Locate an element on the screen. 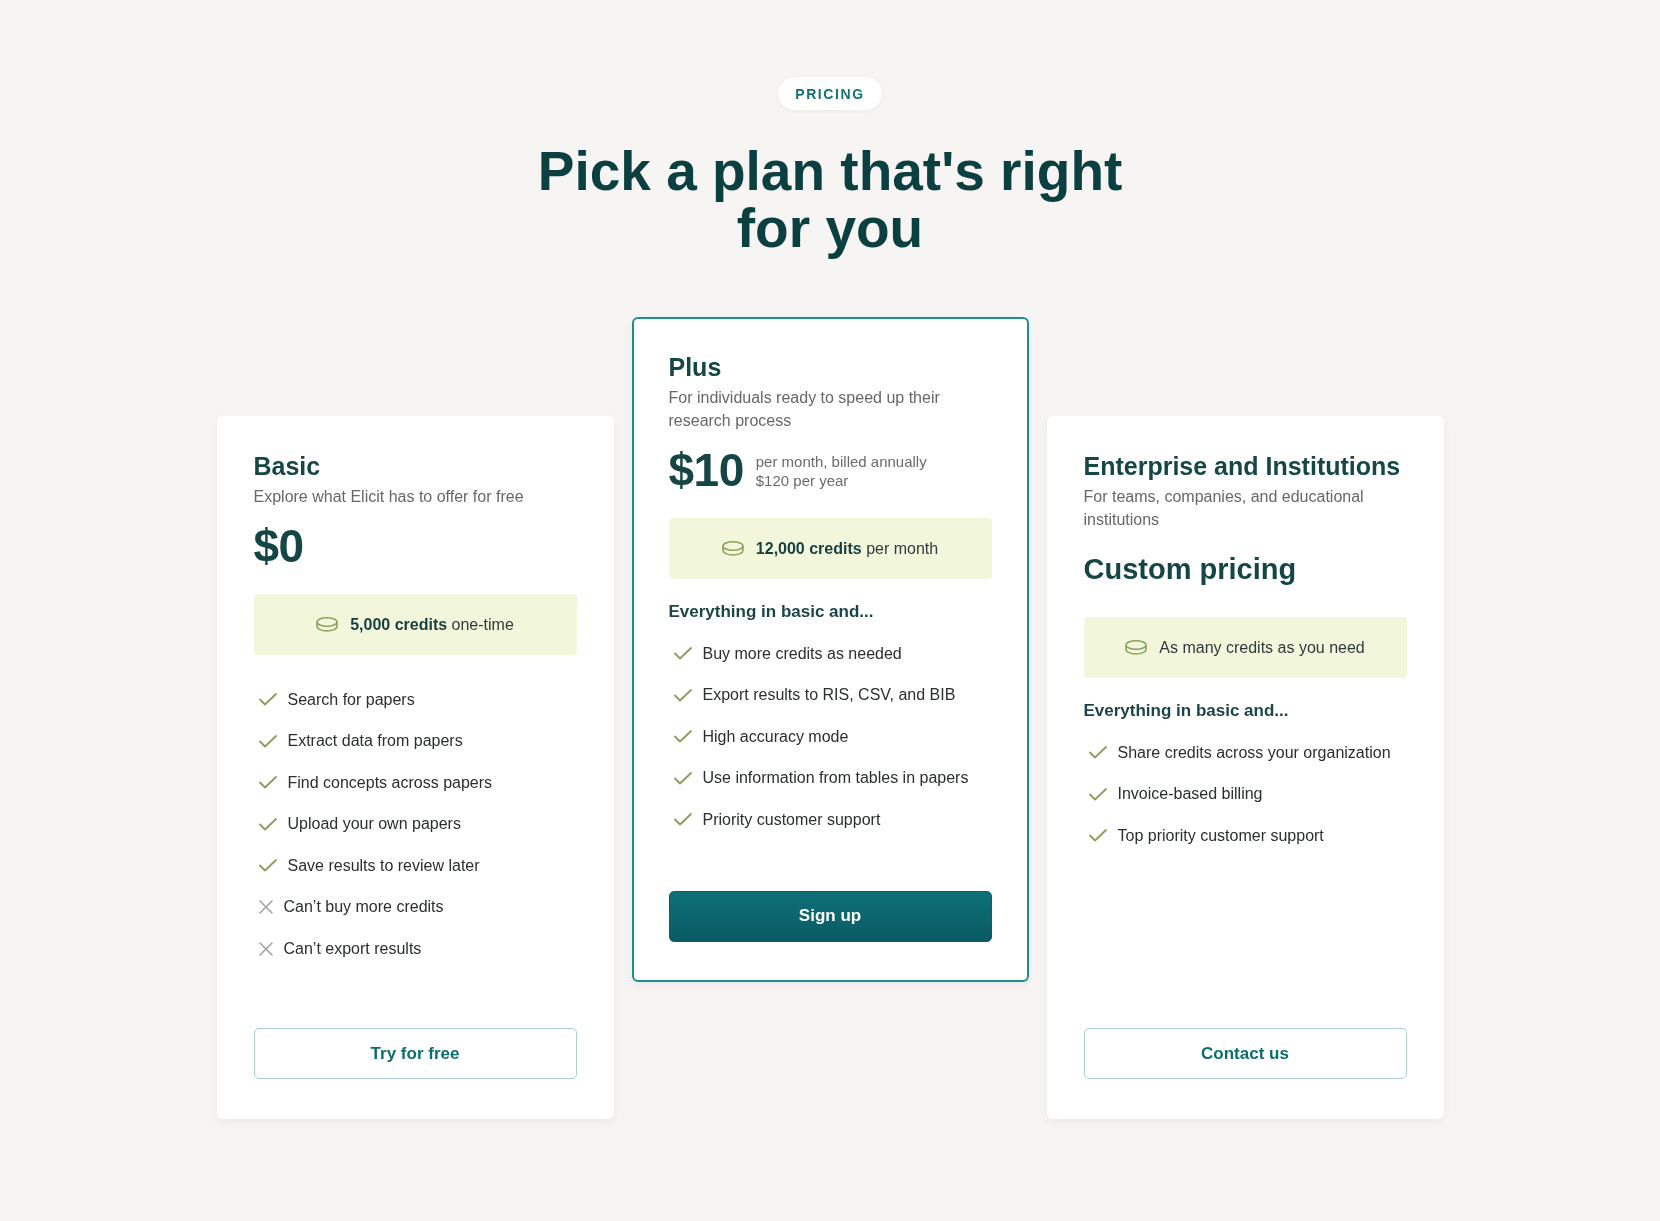 Image resolution: width=1660 pixels, height=1221 pixels. feature-text: Extract data from papers is located at coordinates (375, 741).